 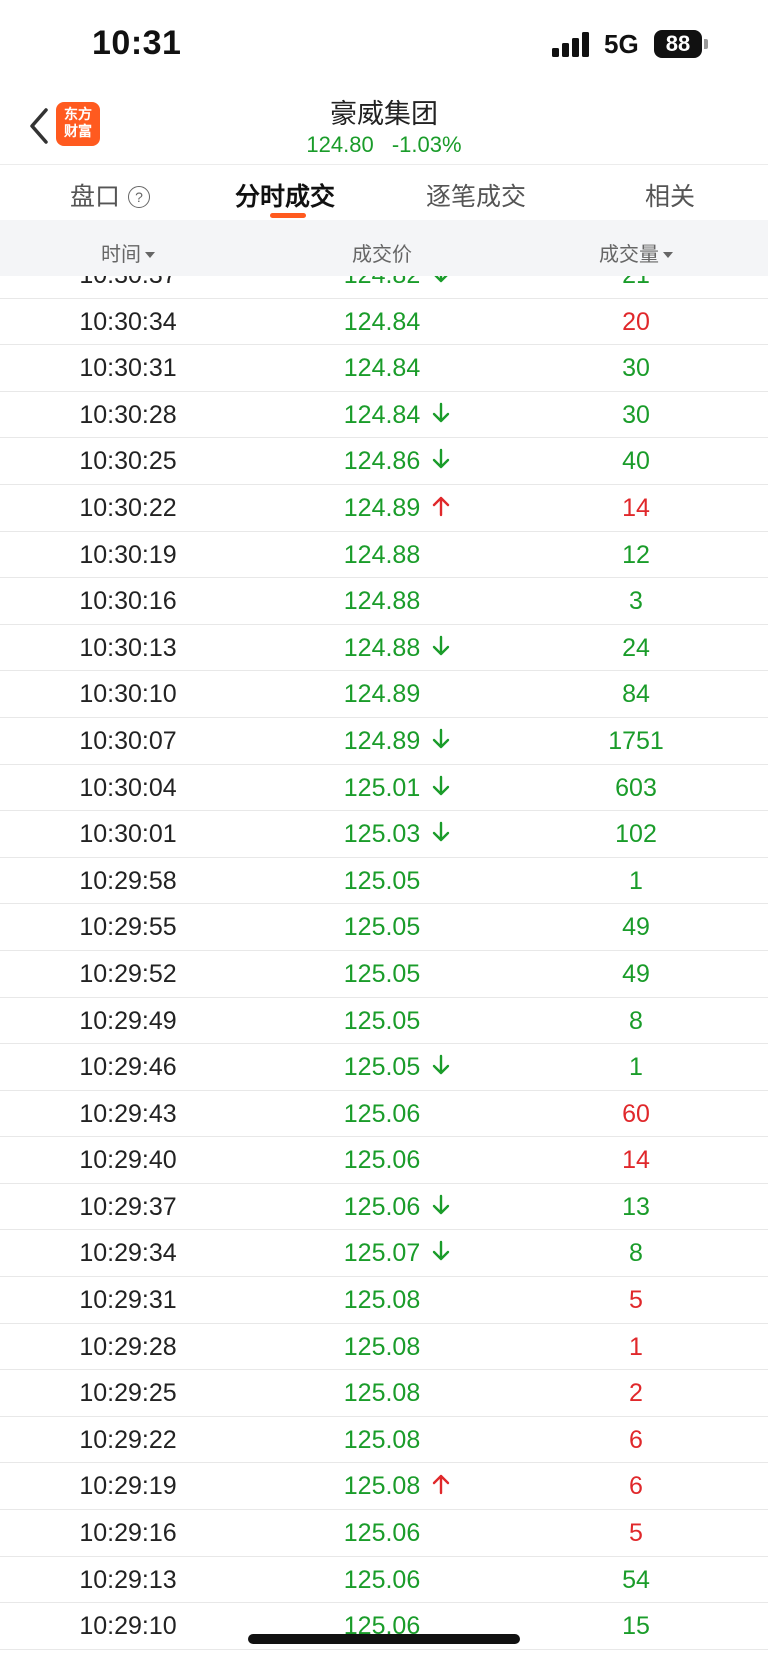 What do you see at coordinates (128, 1486) in the screenshot?
I see `trade-time: 10:29:19` at bounding box center [128, 1486].